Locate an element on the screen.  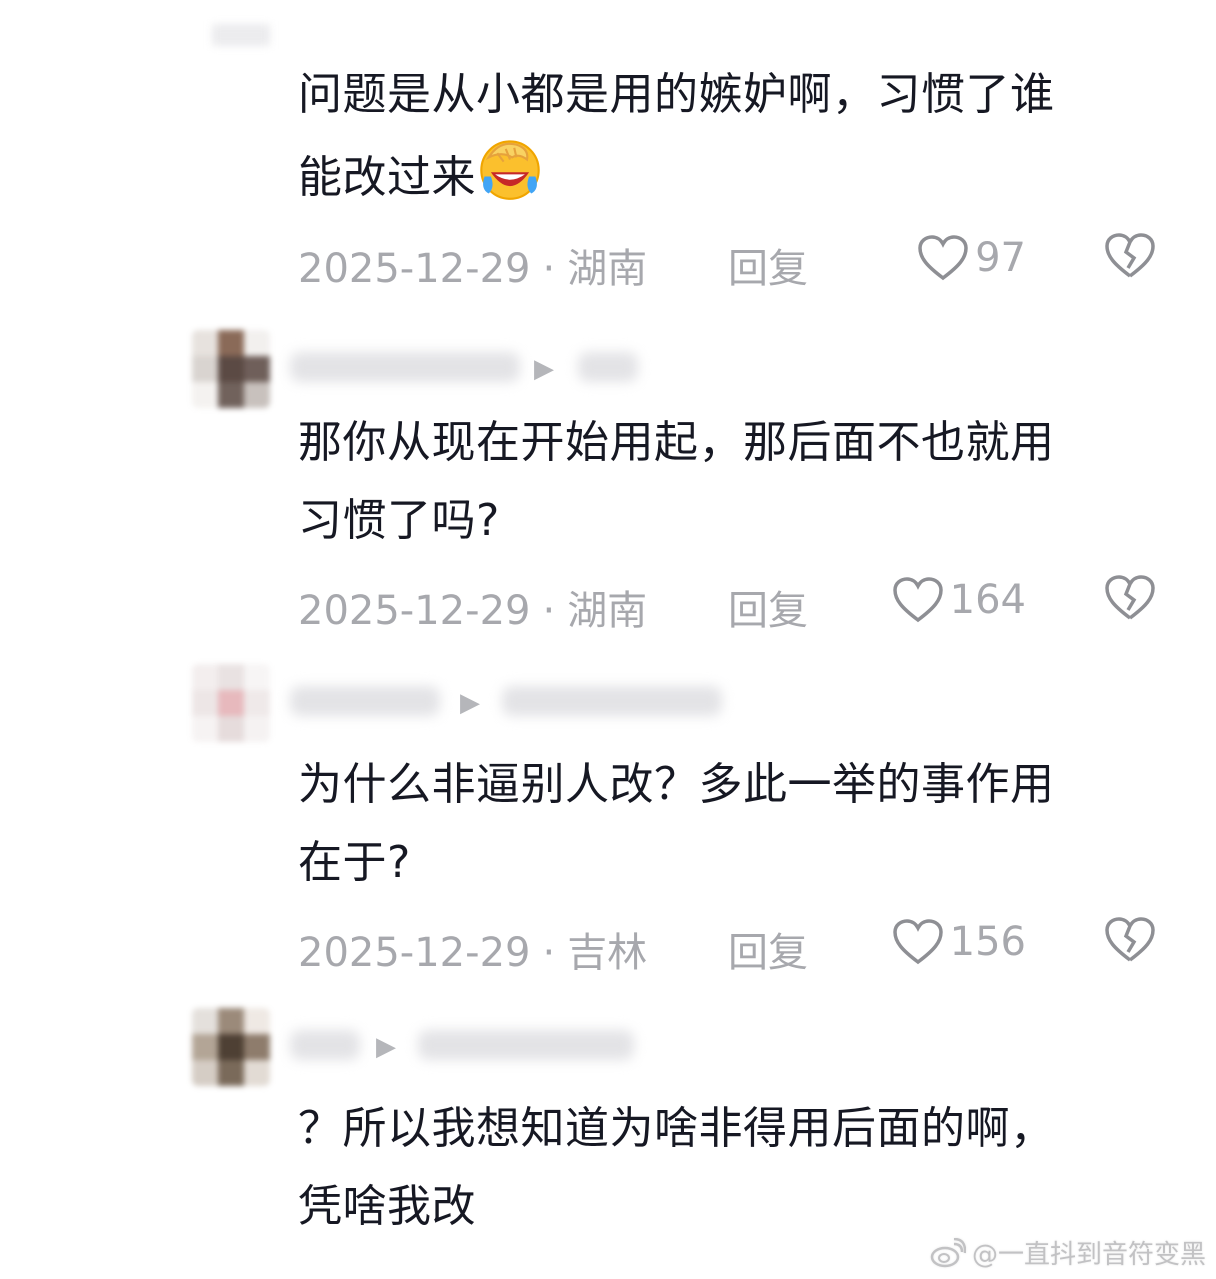
comment-meta: 2025-12-29 · 湖南 回复 164 is located at coordinates (727, 603).